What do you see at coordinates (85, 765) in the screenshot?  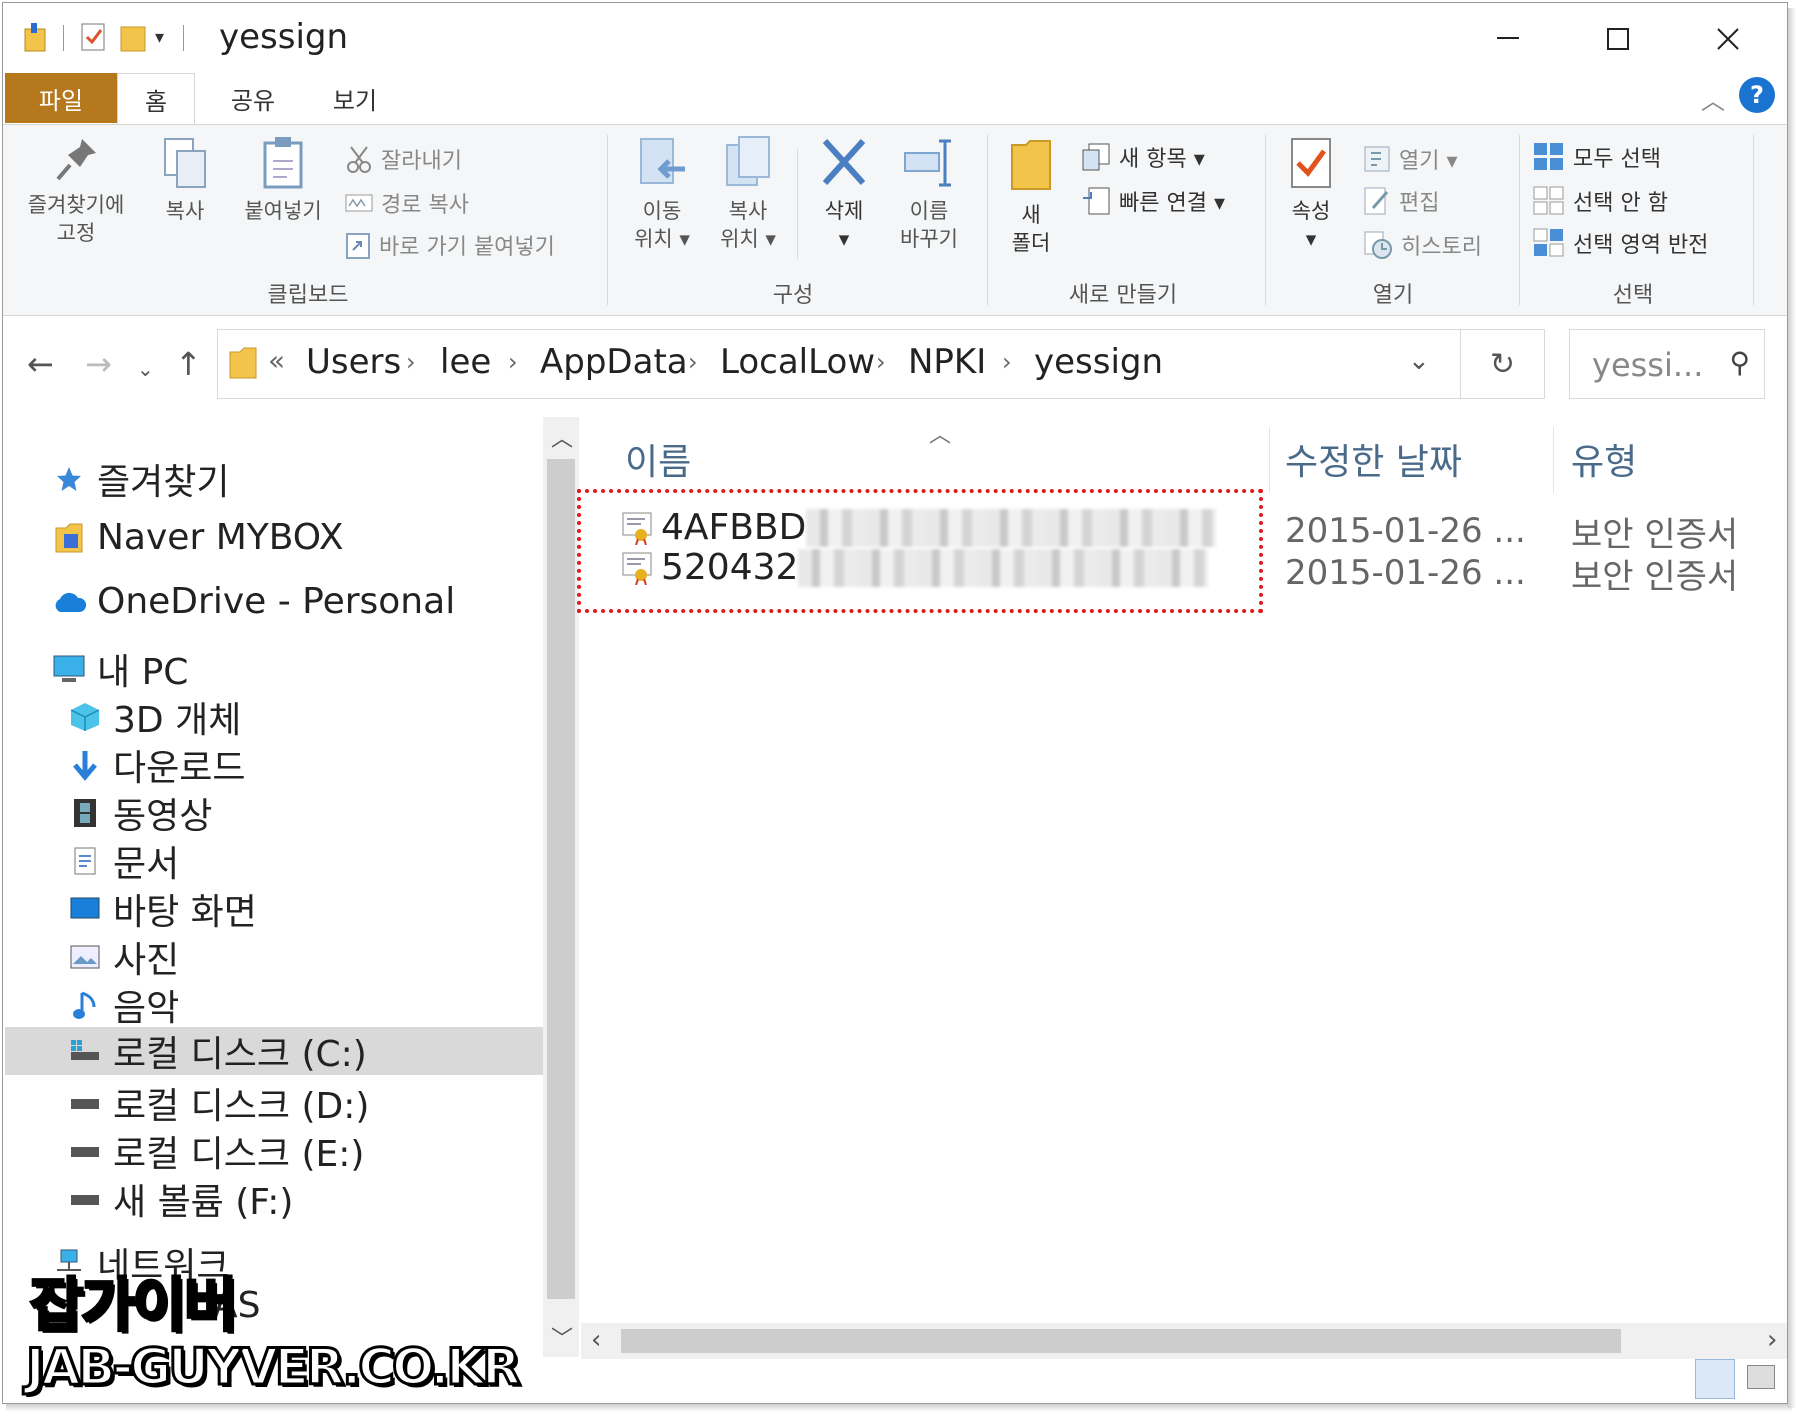 I see `download-arrow-icon` at bounding box center [85, 765].